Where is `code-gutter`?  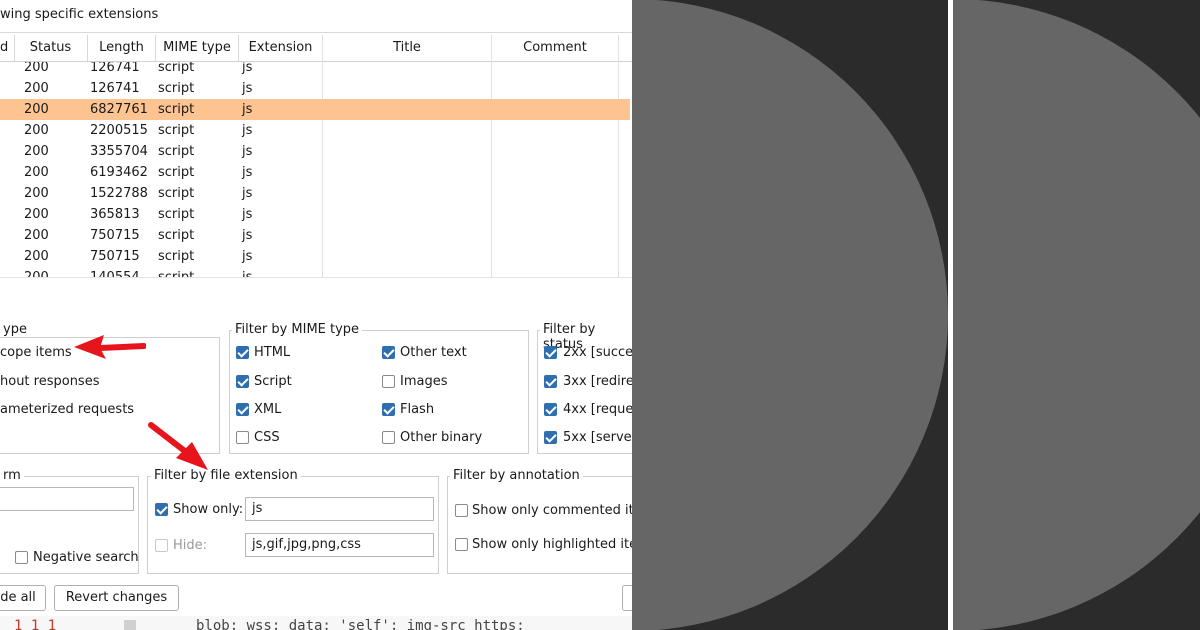 code-gutter is located at coordinates (130, 625).